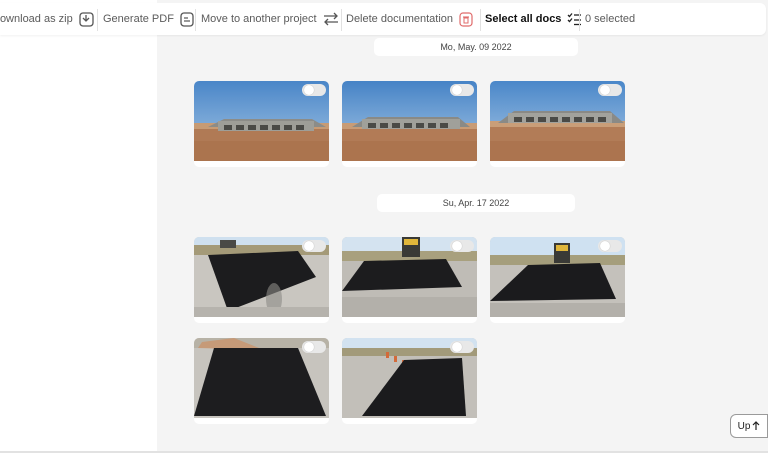 This screenshot has width=768, height=453. I want to click on zip-file-icon, so click(86, 19).